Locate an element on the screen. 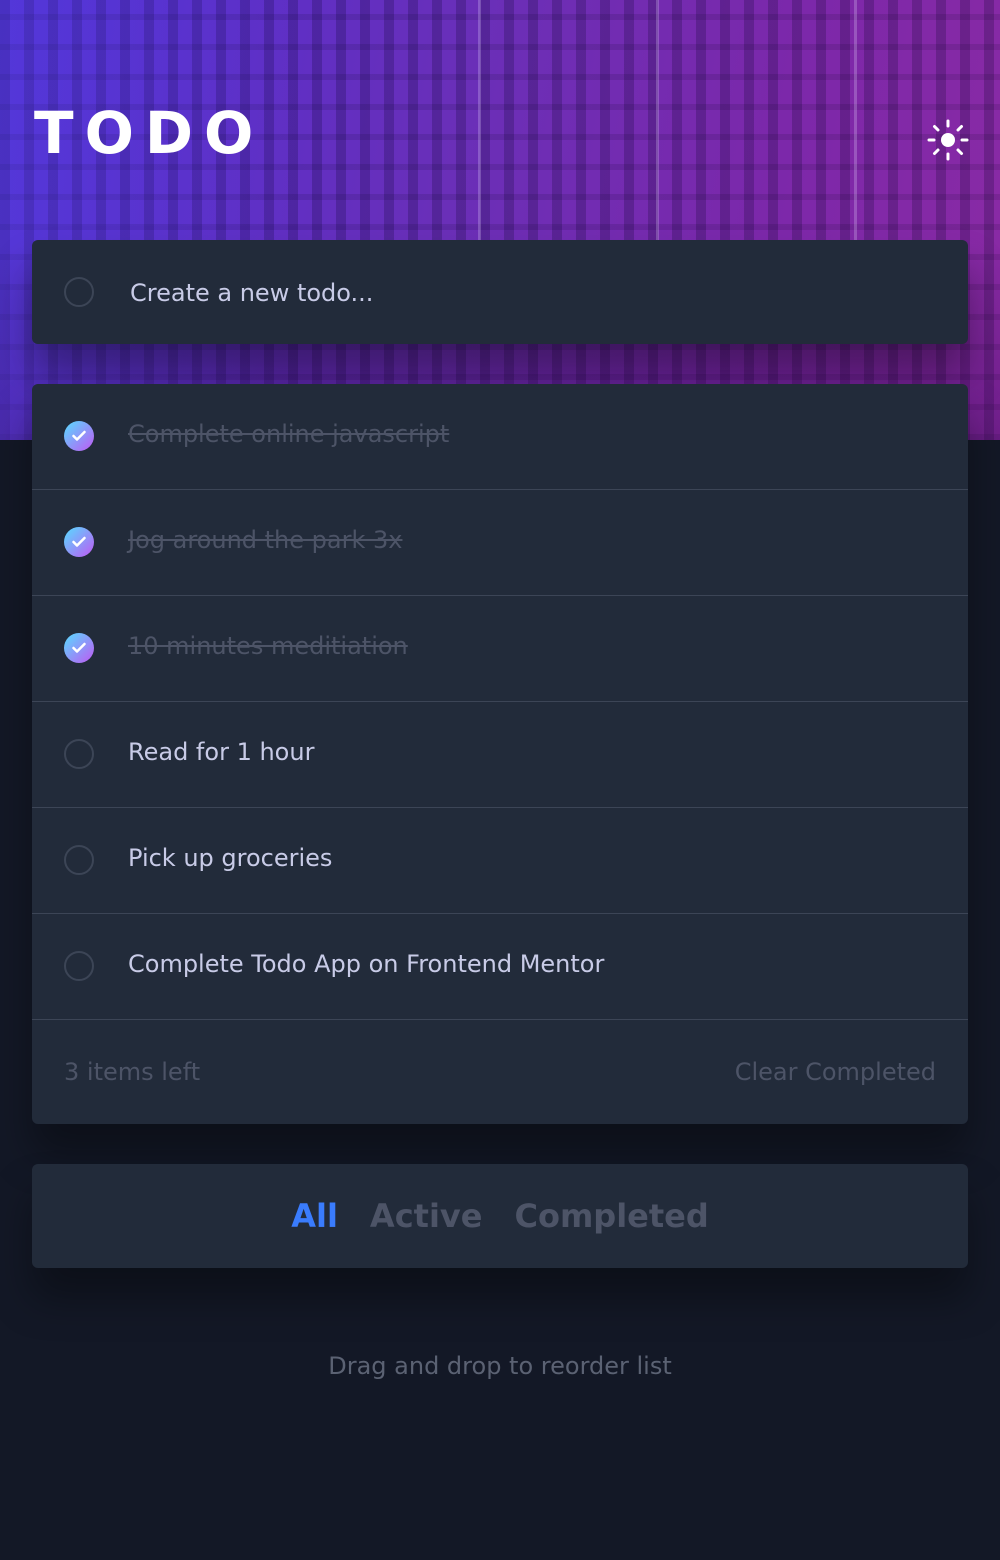 The image size is (1000, 1560). todo-item: Complete Todo App on Frontend Mentor is located at coordinates (500, 967).